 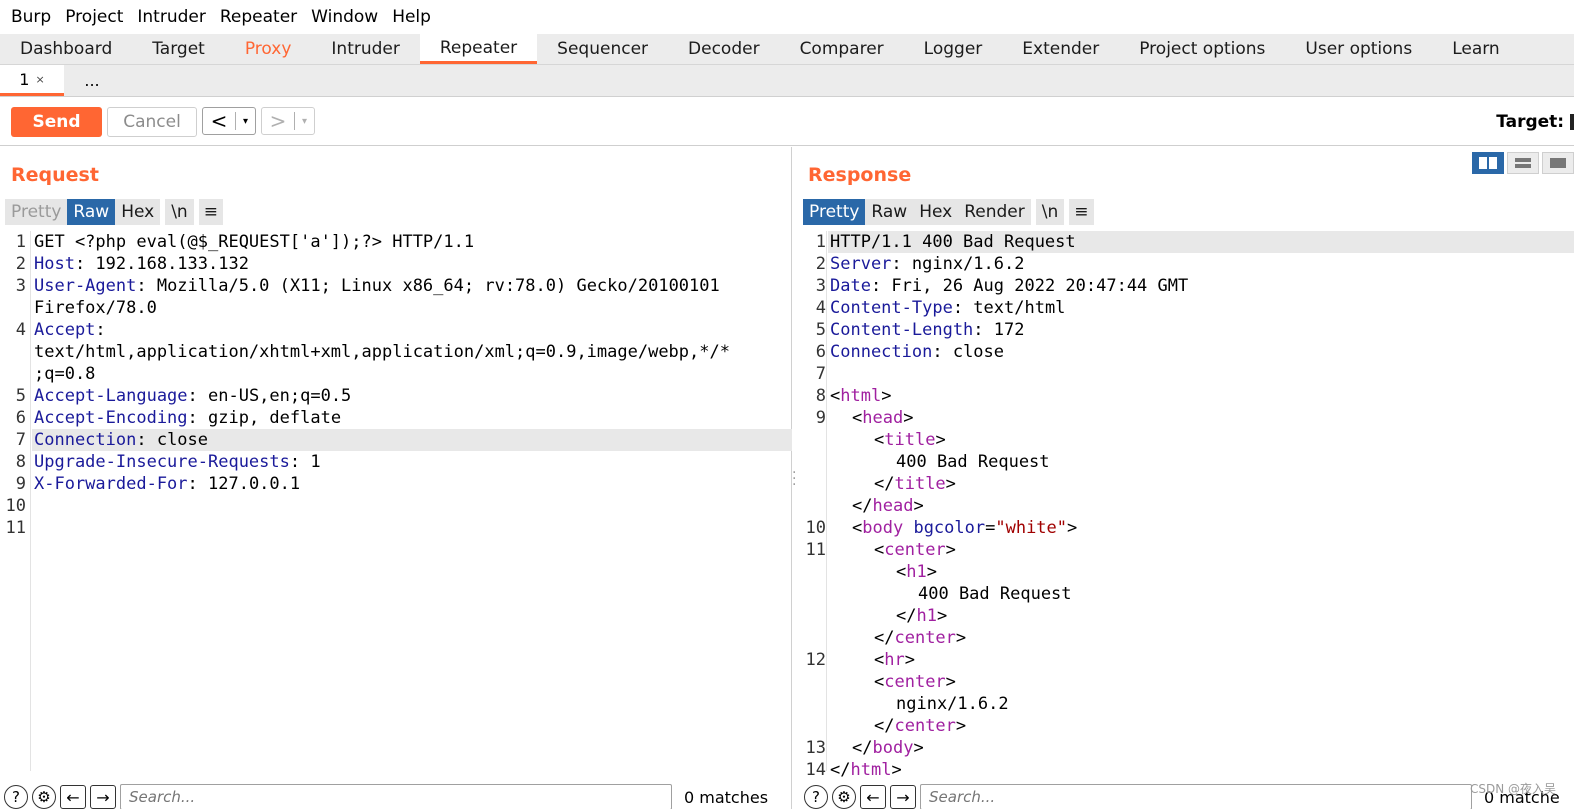 I want to click on header-value: ;q=0.8, so click(x=65, y=374).